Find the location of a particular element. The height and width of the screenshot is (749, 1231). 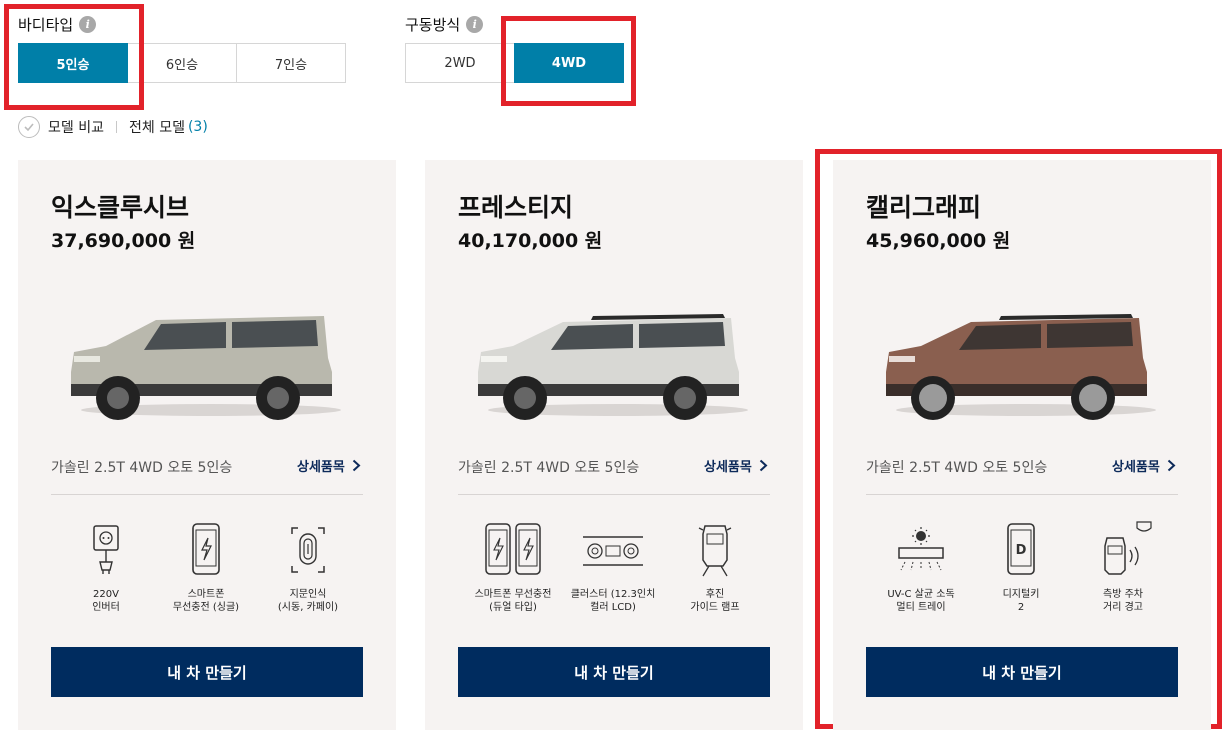

body-type-option-6seat: 6인승 is located at coordinates (182, 63).